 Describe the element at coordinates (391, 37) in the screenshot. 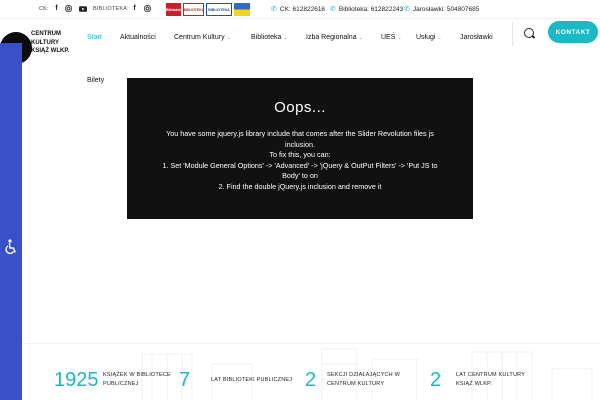

I see `nav-item-ues: UEŚ ⌄` at that location.